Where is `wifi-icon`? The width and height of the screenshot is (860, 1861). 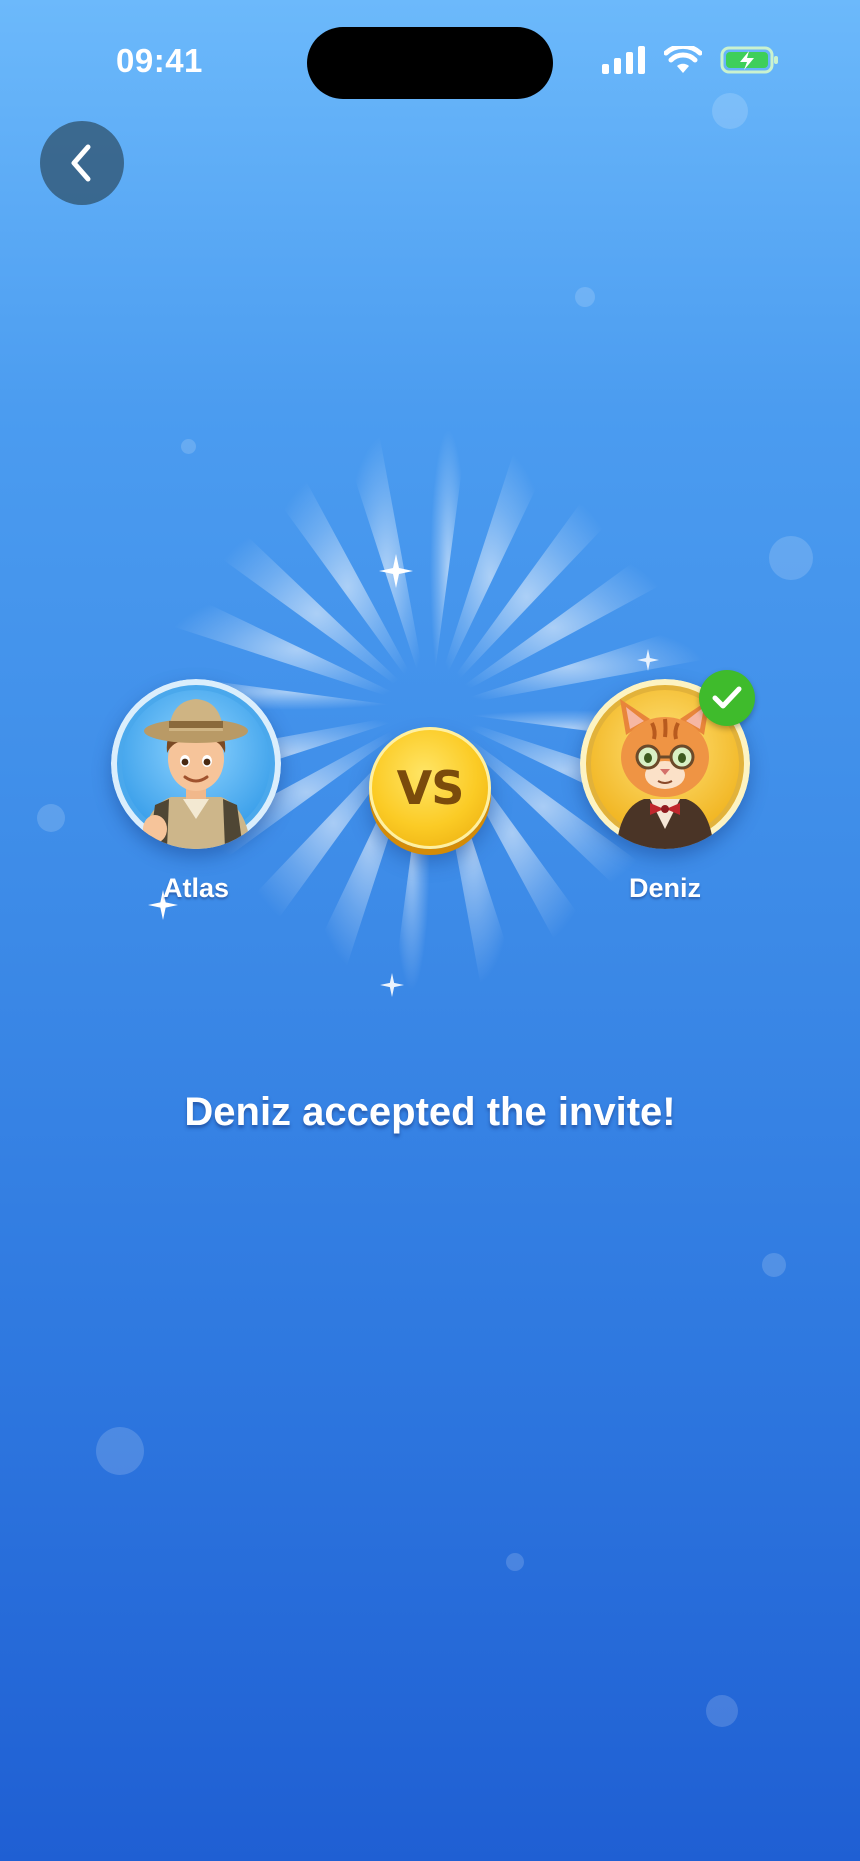 wifi-icon is located at coordinates (683, 59).